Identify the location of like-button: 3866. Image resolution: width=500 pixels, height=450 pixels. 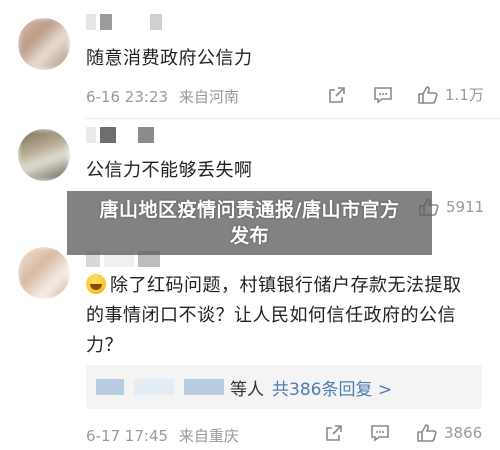
(449, 433).